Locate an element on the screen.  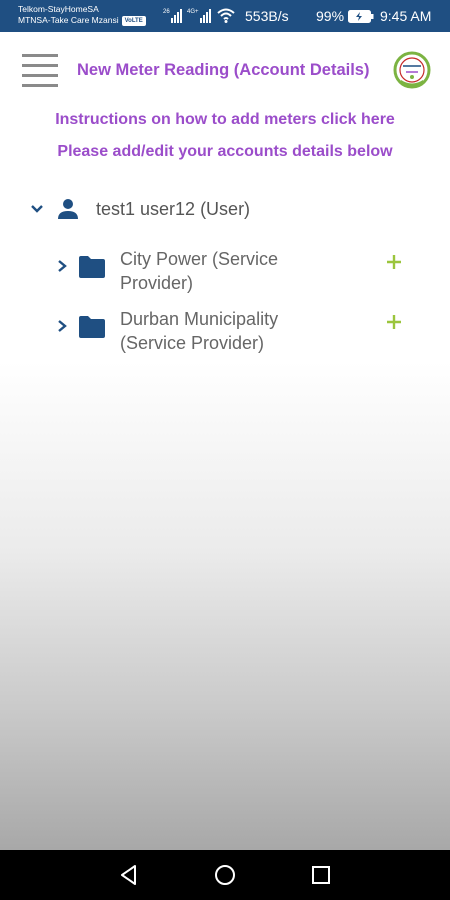
signal-icons: 26 4G+ is located at coordinates (199, 15).